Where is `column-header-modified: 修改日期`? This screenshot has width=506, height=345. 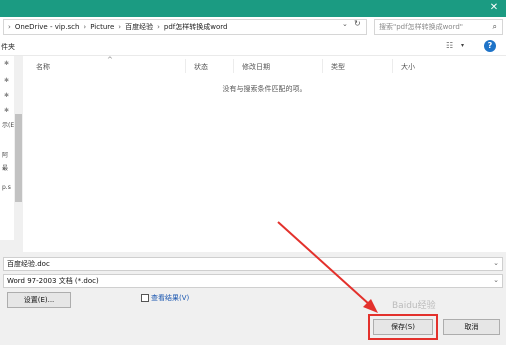
column-header-modified: 修改日期 is located at coordinates (256, 67).